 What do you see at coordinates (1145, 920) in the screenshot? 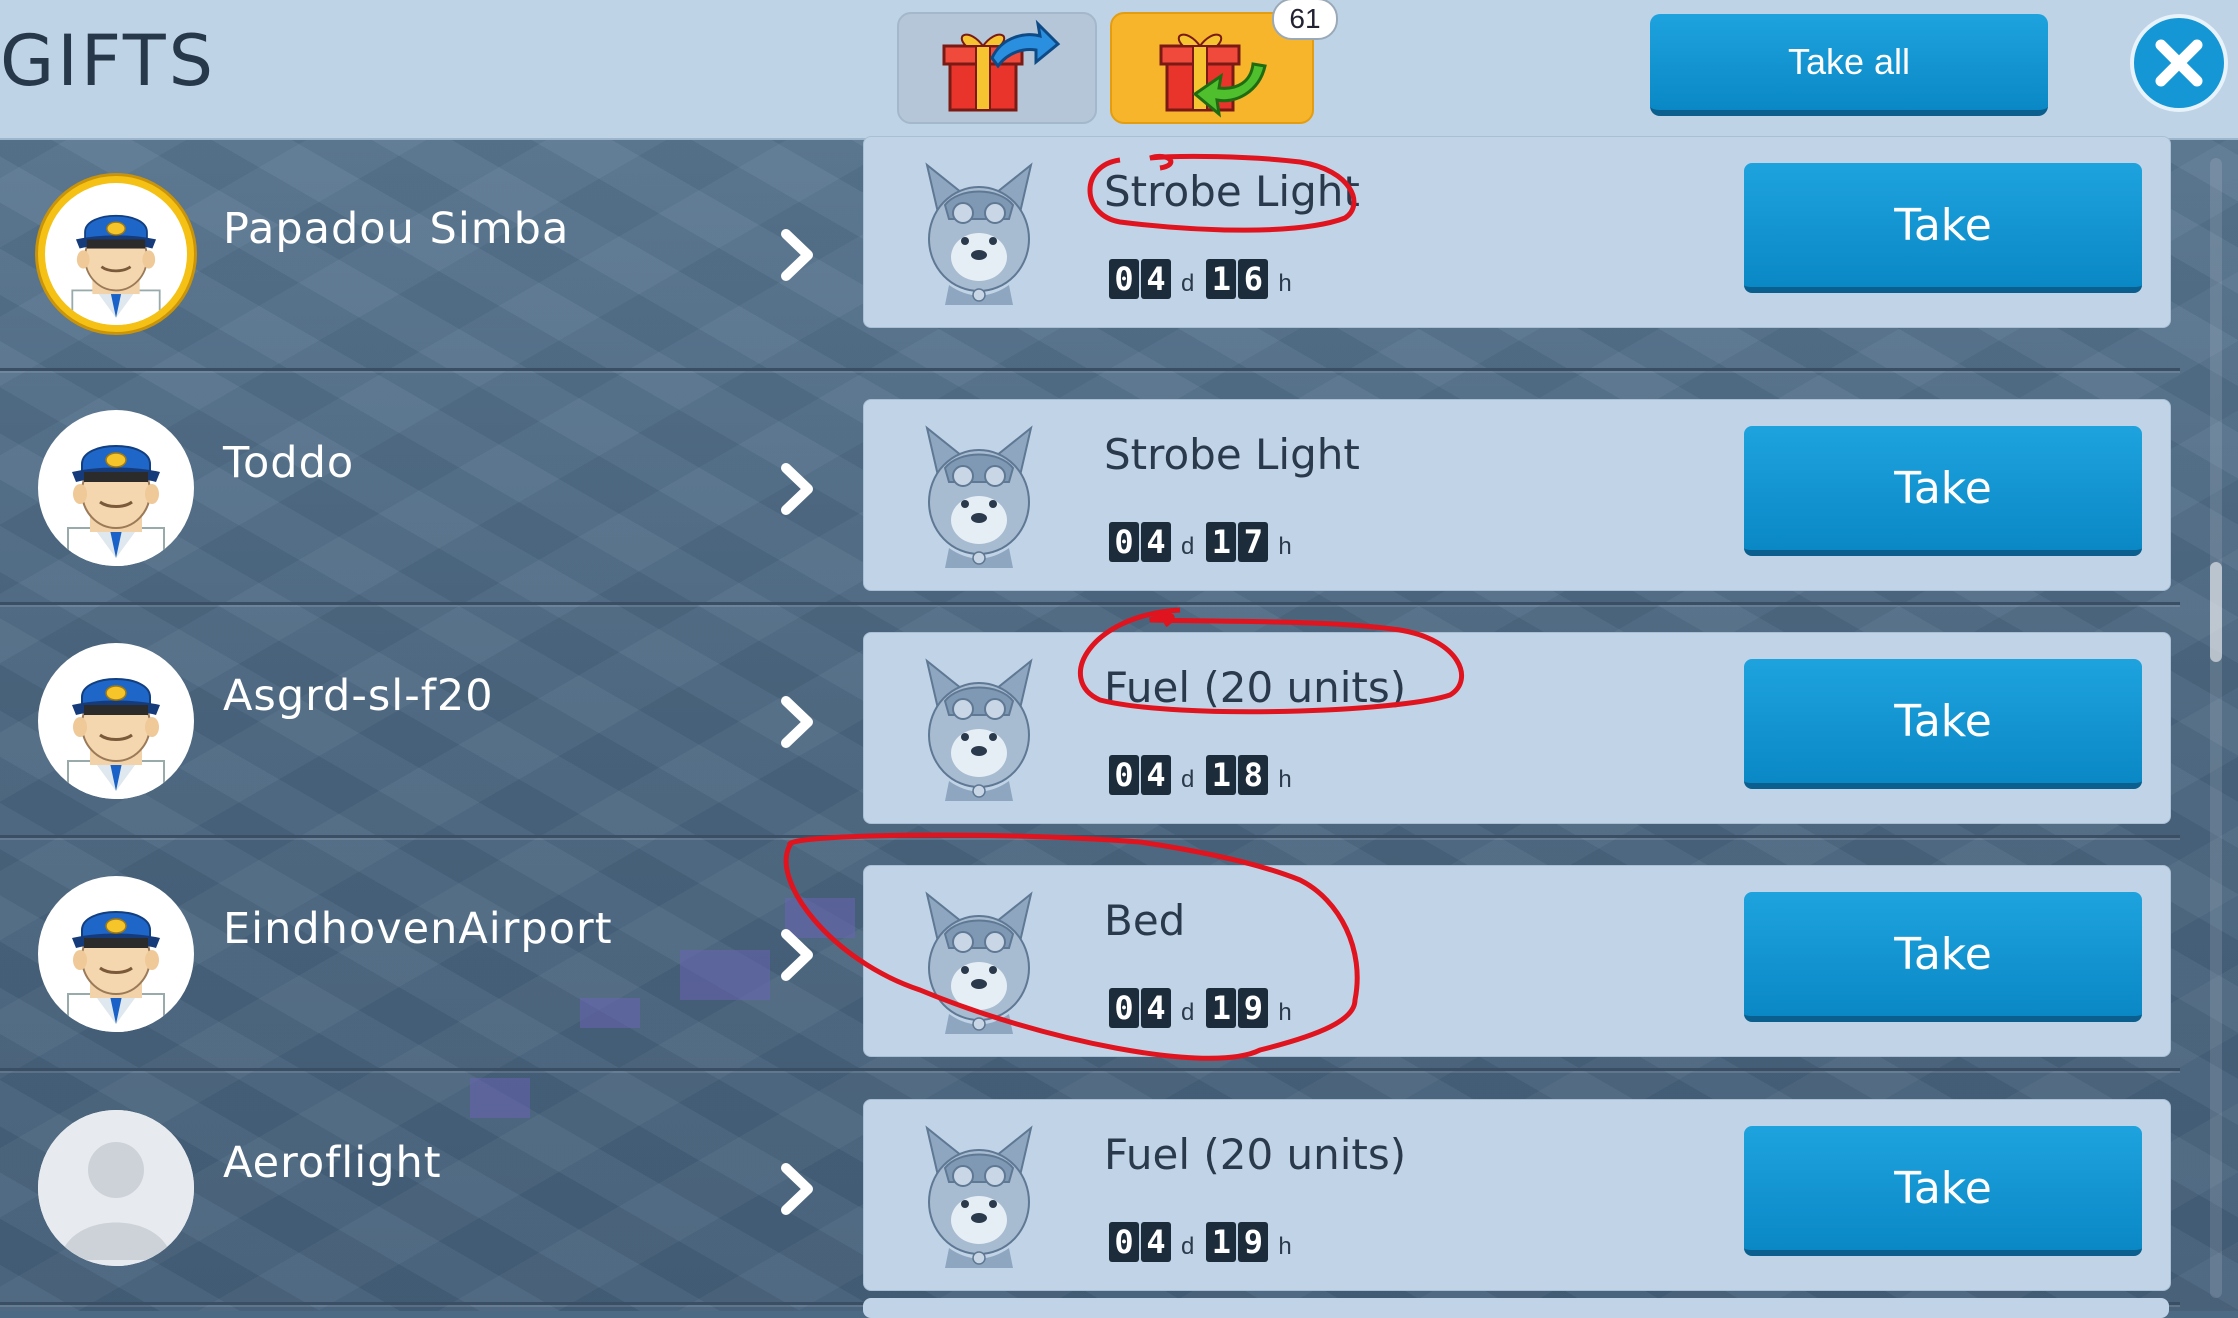
I see `gift-item-name: Bed` at bounding box center [1145, 920].